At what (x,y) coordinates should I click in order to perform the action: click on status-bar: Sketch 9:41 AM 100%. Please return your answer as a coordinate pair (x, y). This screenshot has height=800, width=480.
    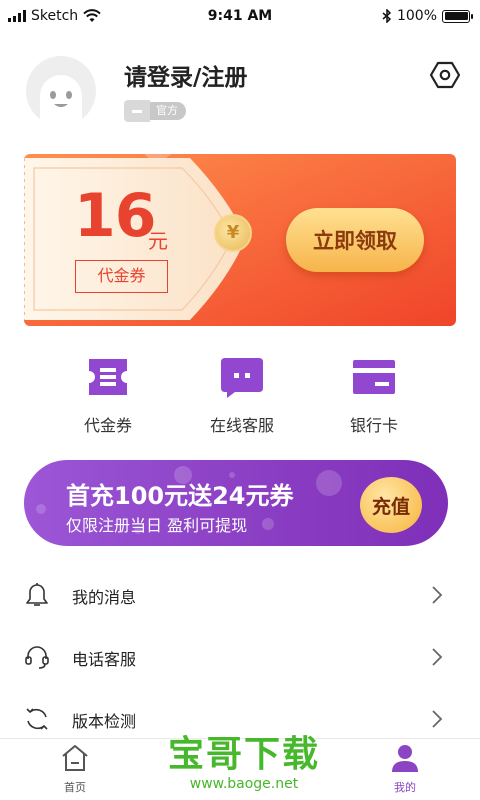
    Looking at the image, I should click on (240, 16).